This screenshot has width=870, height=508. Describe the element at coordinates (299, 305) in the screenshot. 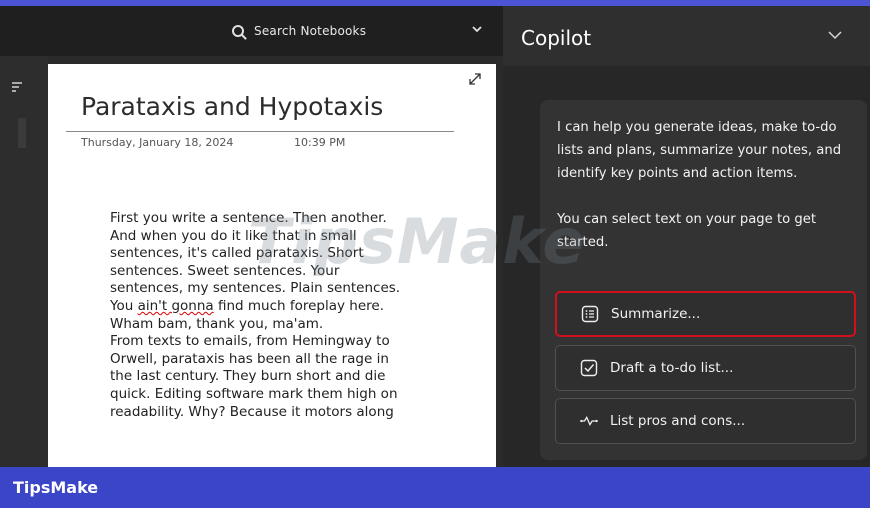

I see `note-line-rest: find much foreplay here.` at that location.